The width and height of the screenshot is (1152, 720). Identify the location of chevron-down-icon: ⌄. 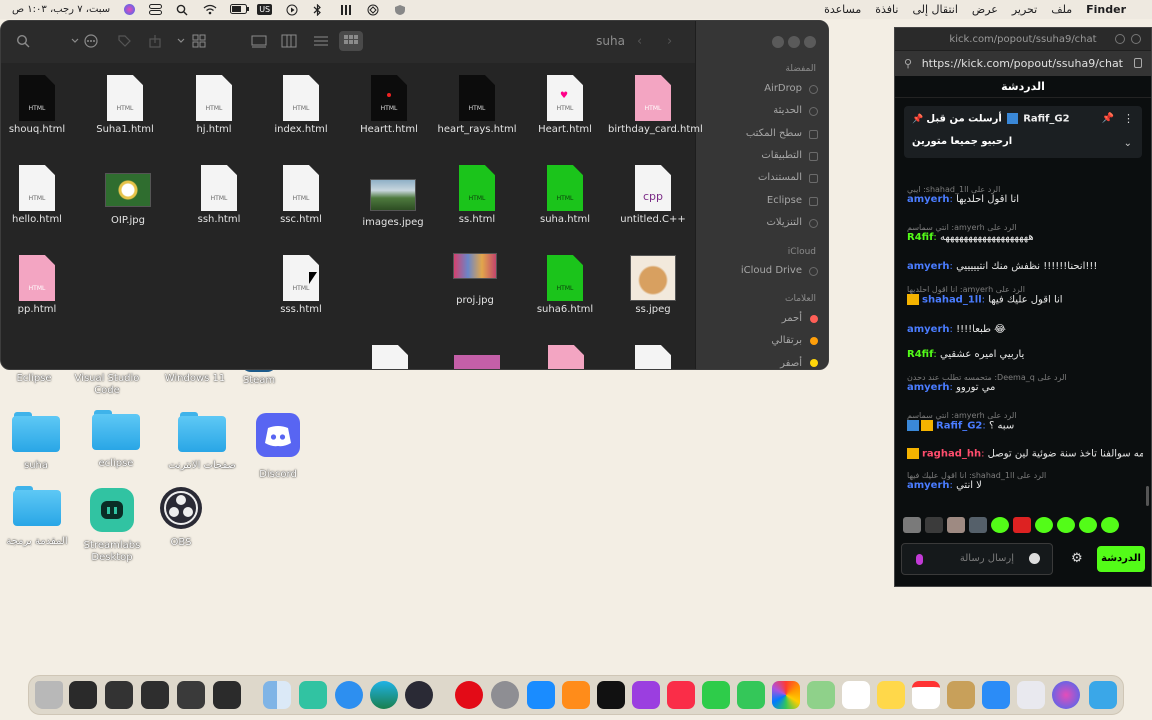
(1128, 143).